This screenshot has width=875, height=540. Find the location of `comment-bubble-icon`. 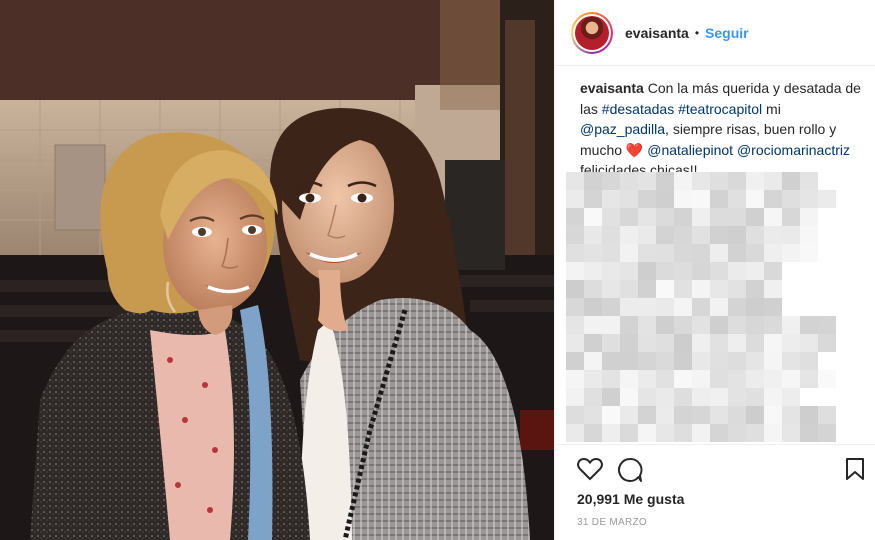

comment-bubble-icon is located at coordinates (630, 472).